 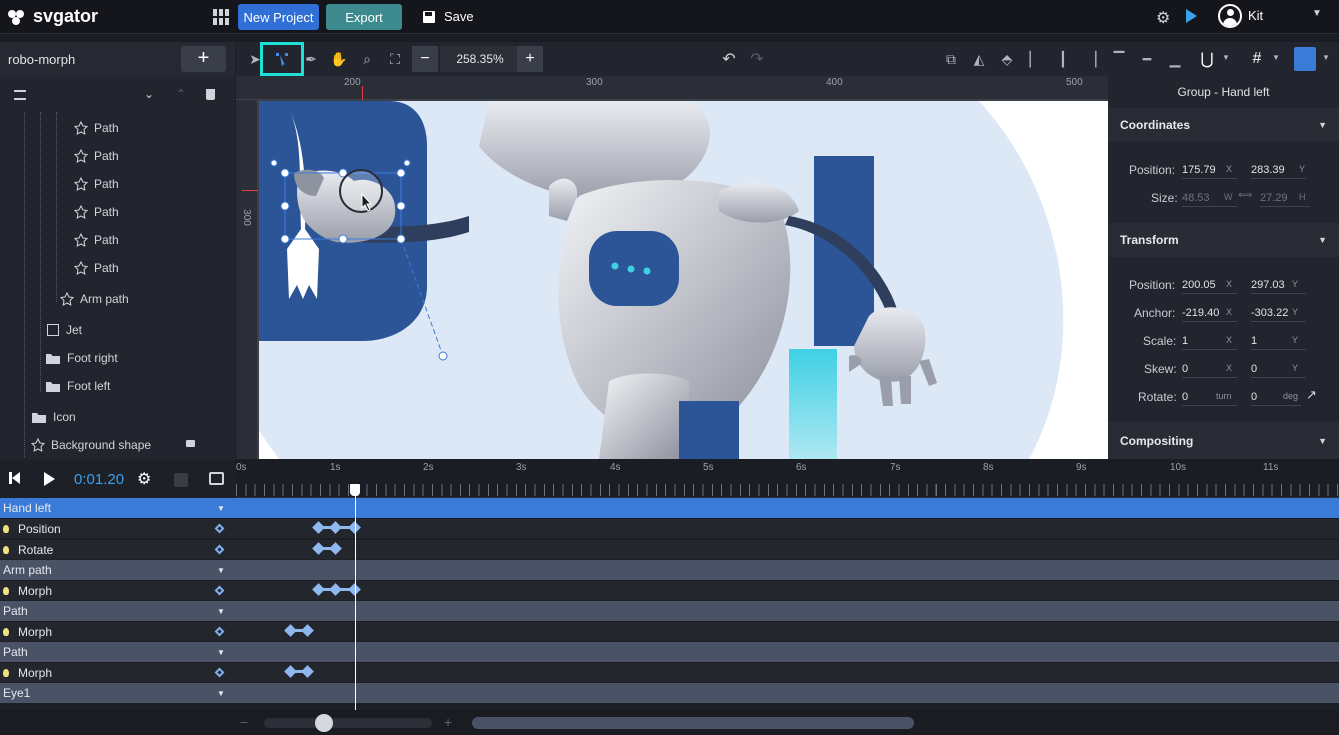 What do you see at coordinates (895, 467) in the screenshot?
I see `time-tick: 7s` at bounding box center [895, 467].